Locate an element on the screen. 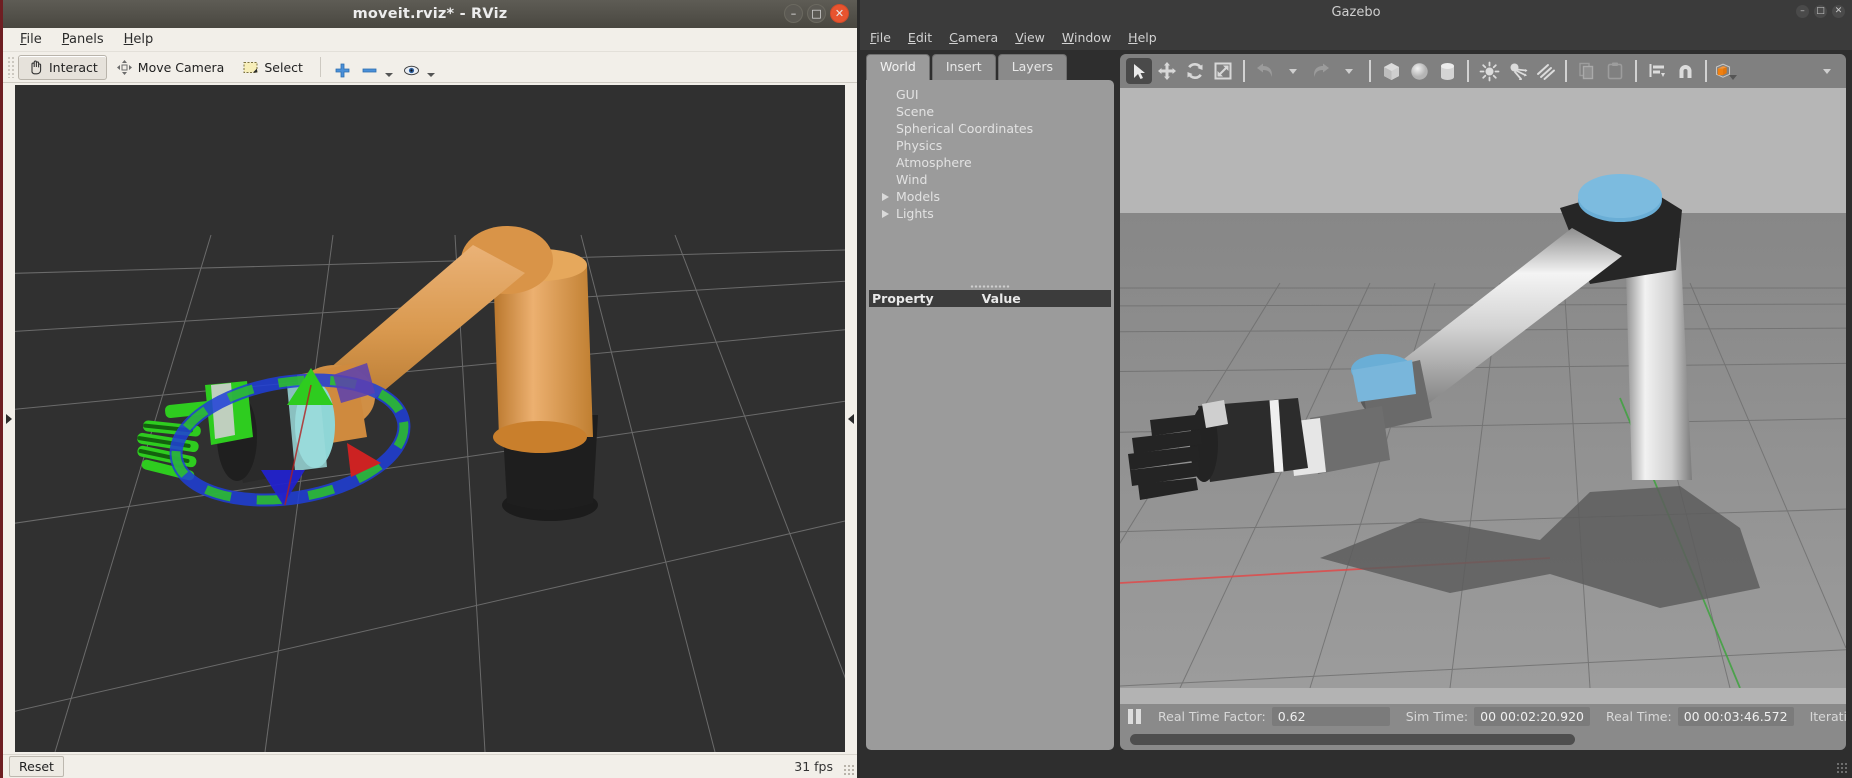 The image size is (1852, 778). box-icon is located at coordinates (1391, 71).